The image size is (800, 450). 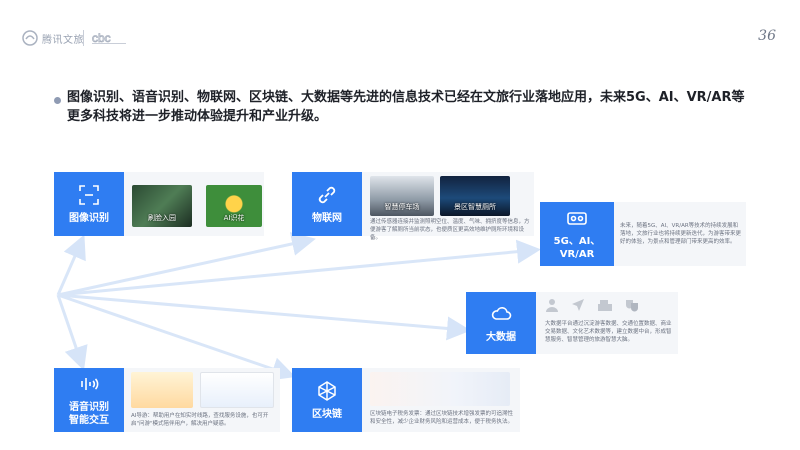 What do you see at coordinates (327, 204) in the screenshot?
I see `iot-tile: 物联网` at bounding box center [327, 204].